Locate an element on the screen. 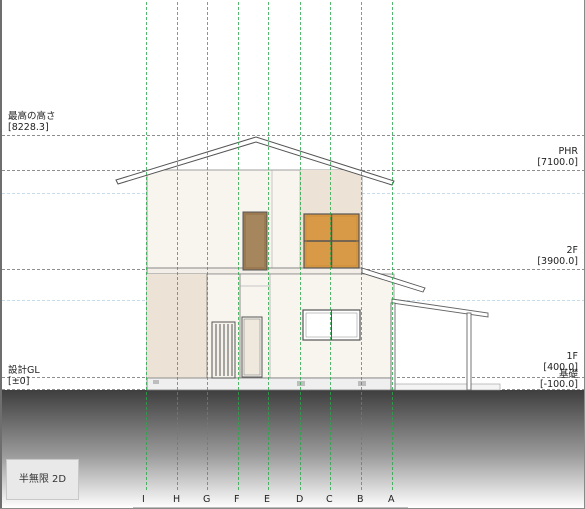 The image size is (585, 509). grid-axis-label-G: G is located at coordinates (207, 499).